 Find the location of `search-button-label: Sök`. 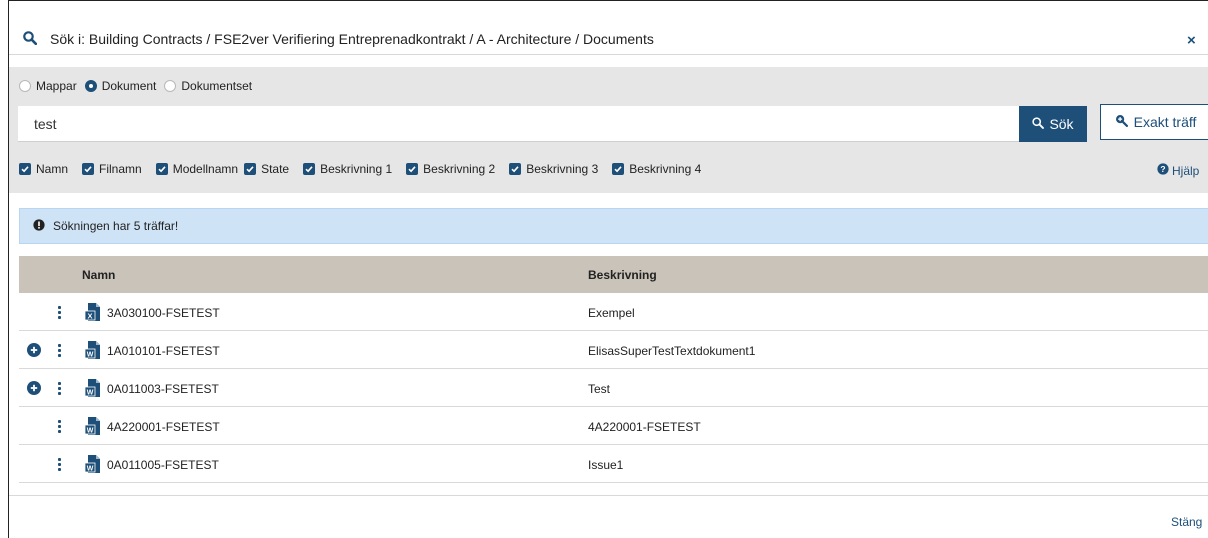

search-button-label: Sök is located at coordinates (1061, 124).